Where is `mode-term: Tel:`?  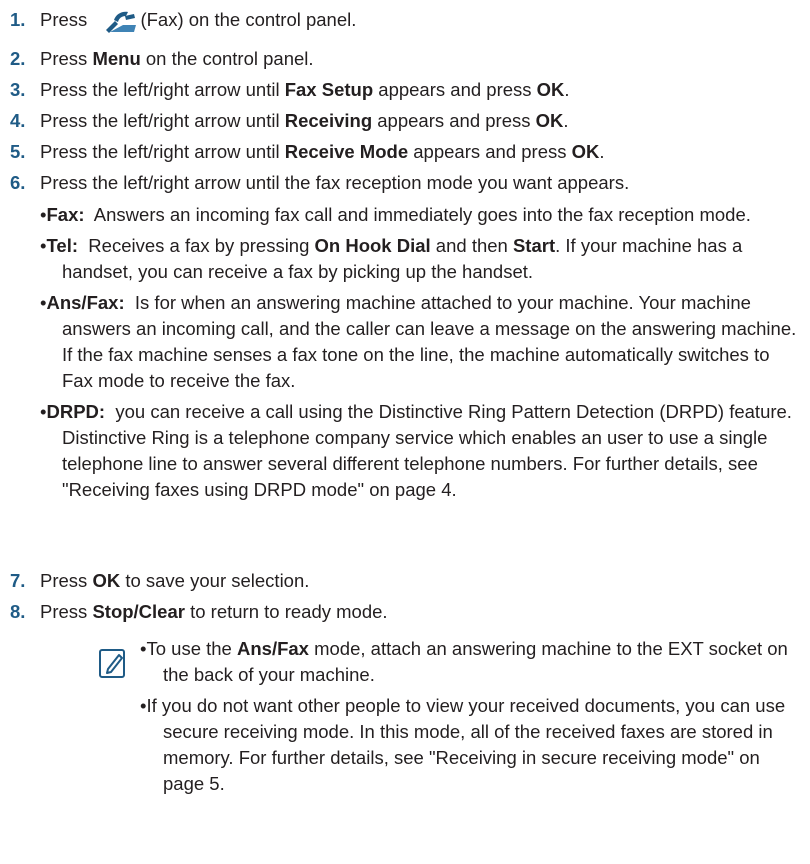
mode-term: Tel: is located at coordinates (62, 245).